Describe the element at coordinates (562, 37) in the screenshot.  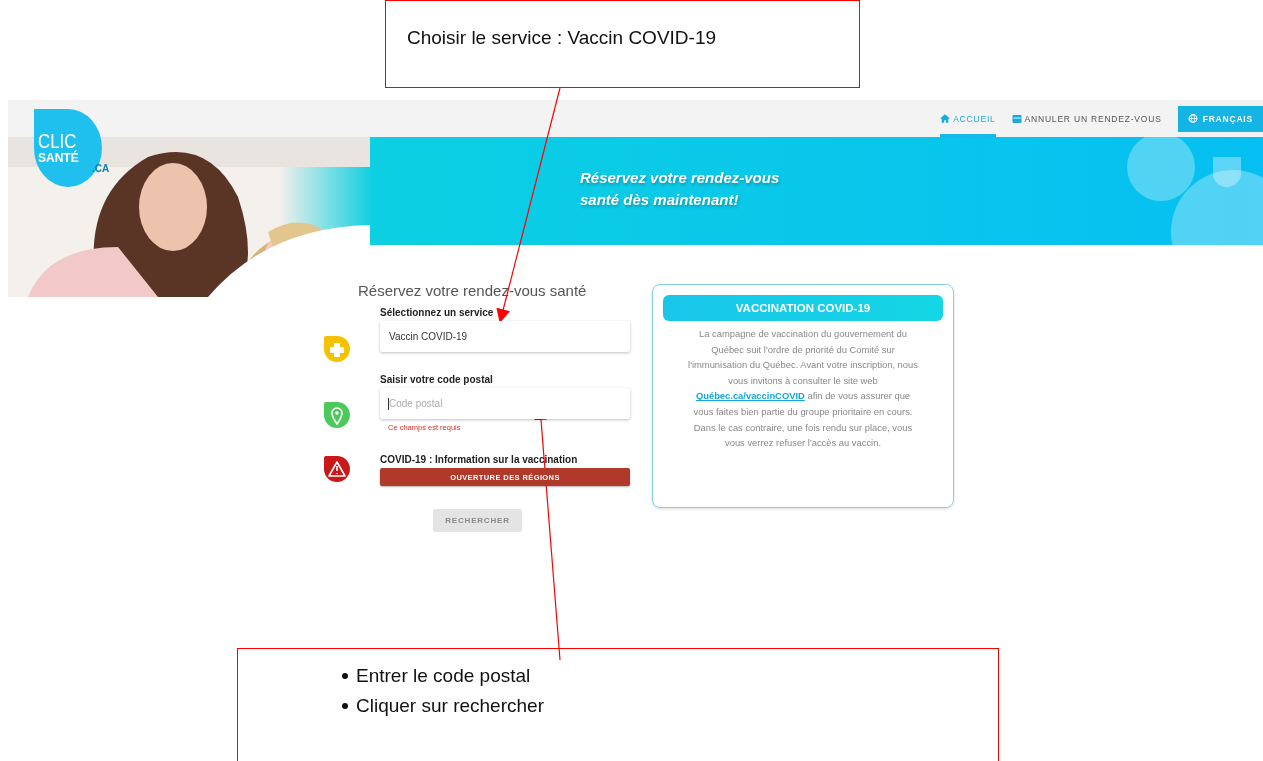
I see `callout-text: Choisir le service : Vaccin COVID-19` at that location.